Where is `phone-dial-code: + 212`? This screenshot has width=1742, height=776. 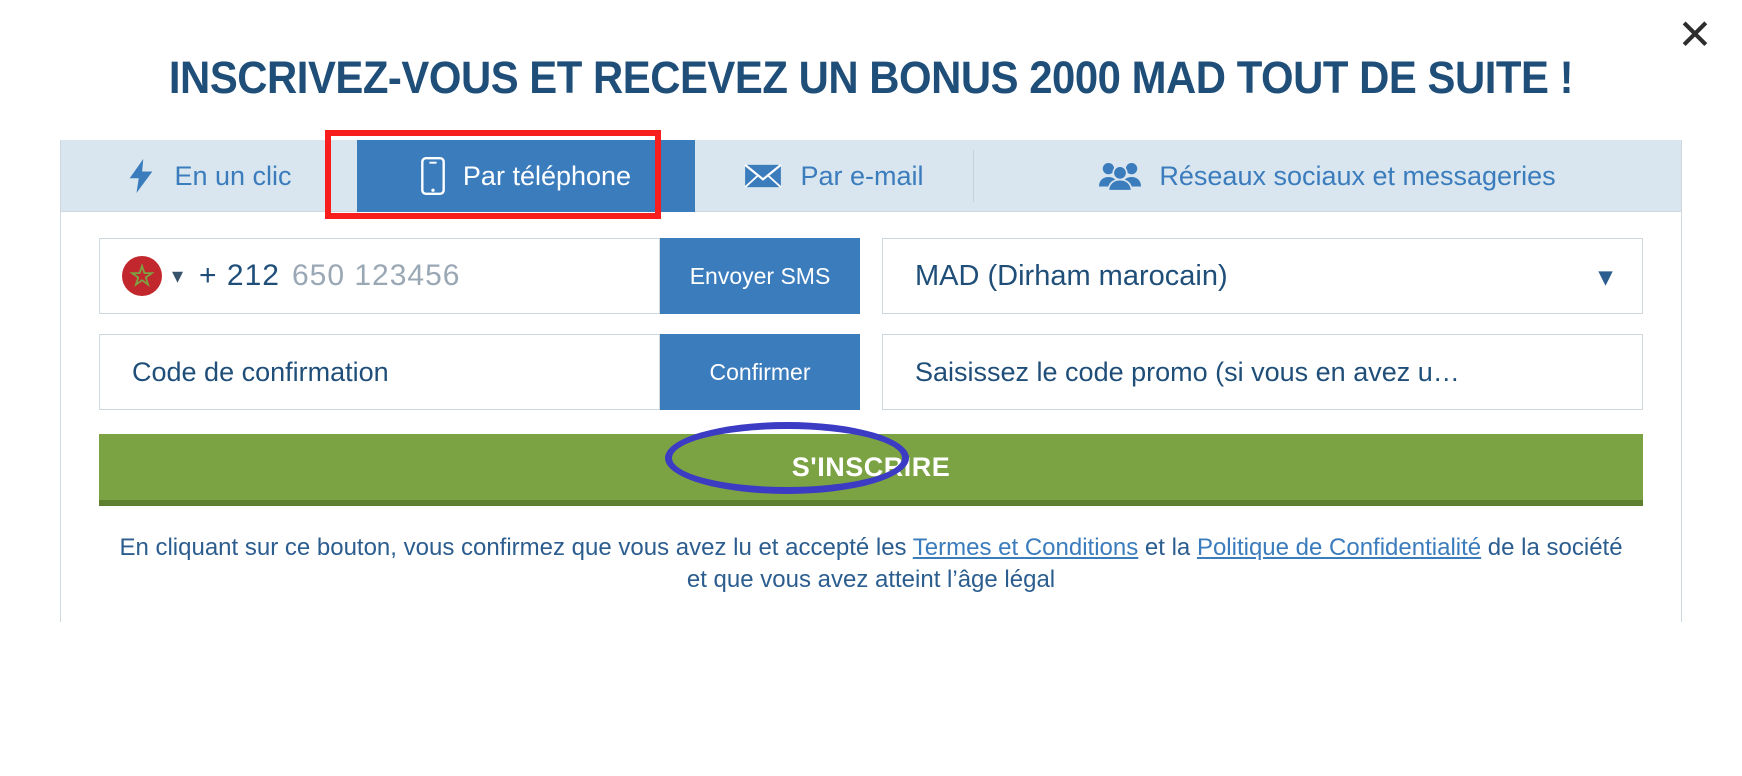
phone-dial-code: + 212 is located at coordinates (239, 275).